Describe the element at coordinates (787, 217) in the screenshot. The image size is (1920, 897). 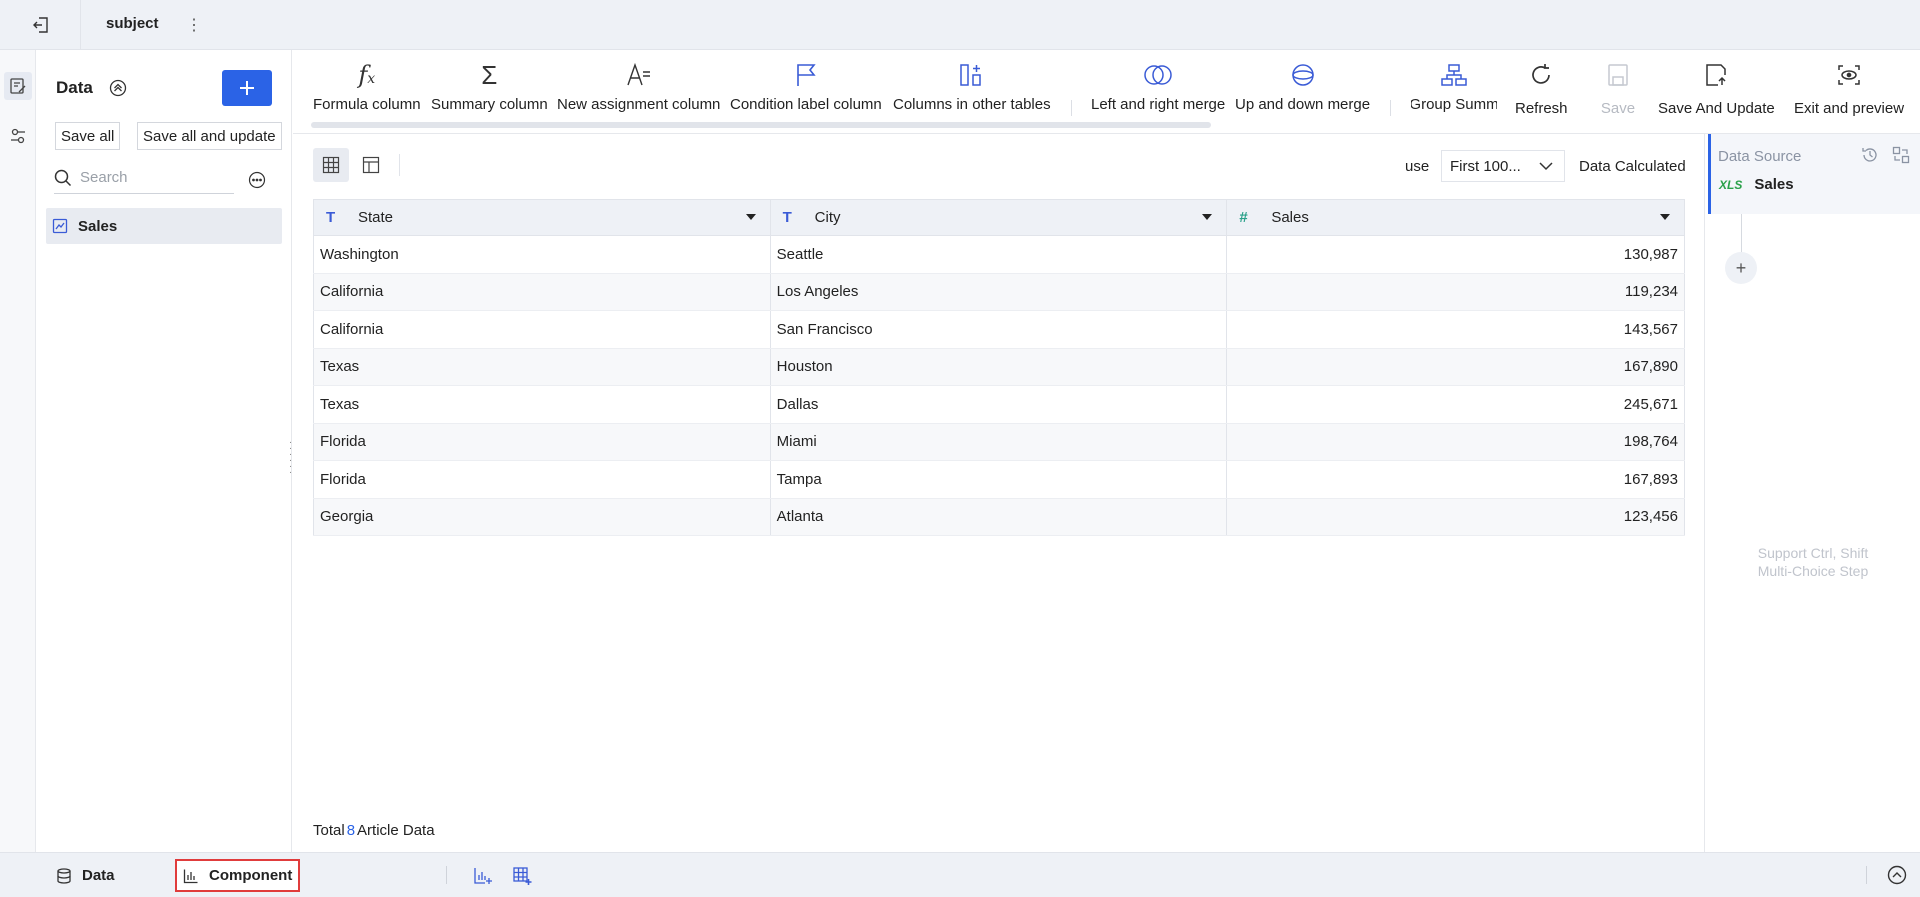
I see `text-type-icon: T` at that location.